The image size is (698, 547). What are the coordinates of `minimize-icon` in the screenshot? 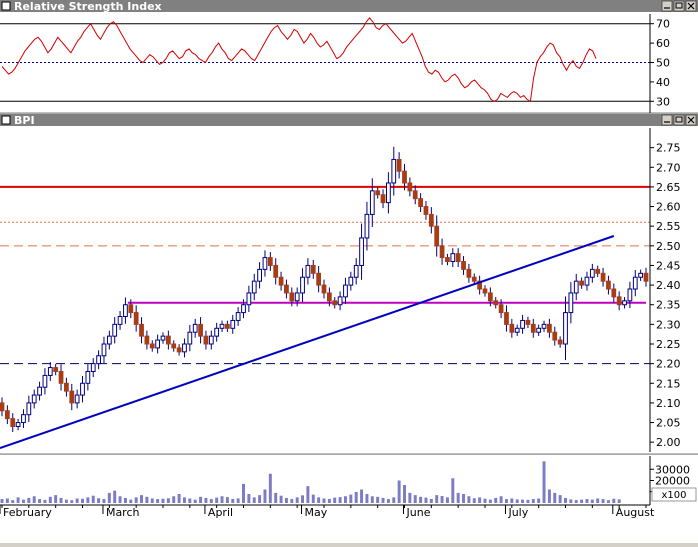 It's located at (667, 6).